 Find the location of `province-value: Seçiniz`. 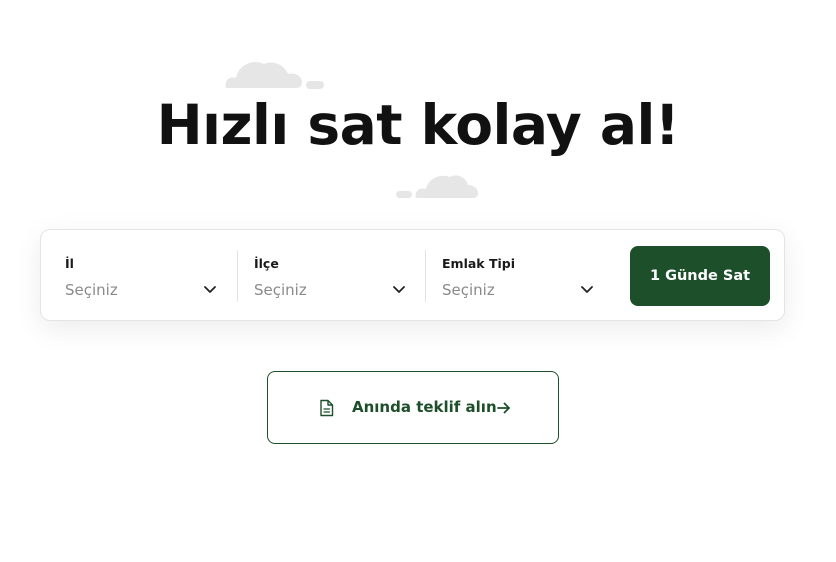

province-value: Seçiniz is located at coordinates (91, 290).